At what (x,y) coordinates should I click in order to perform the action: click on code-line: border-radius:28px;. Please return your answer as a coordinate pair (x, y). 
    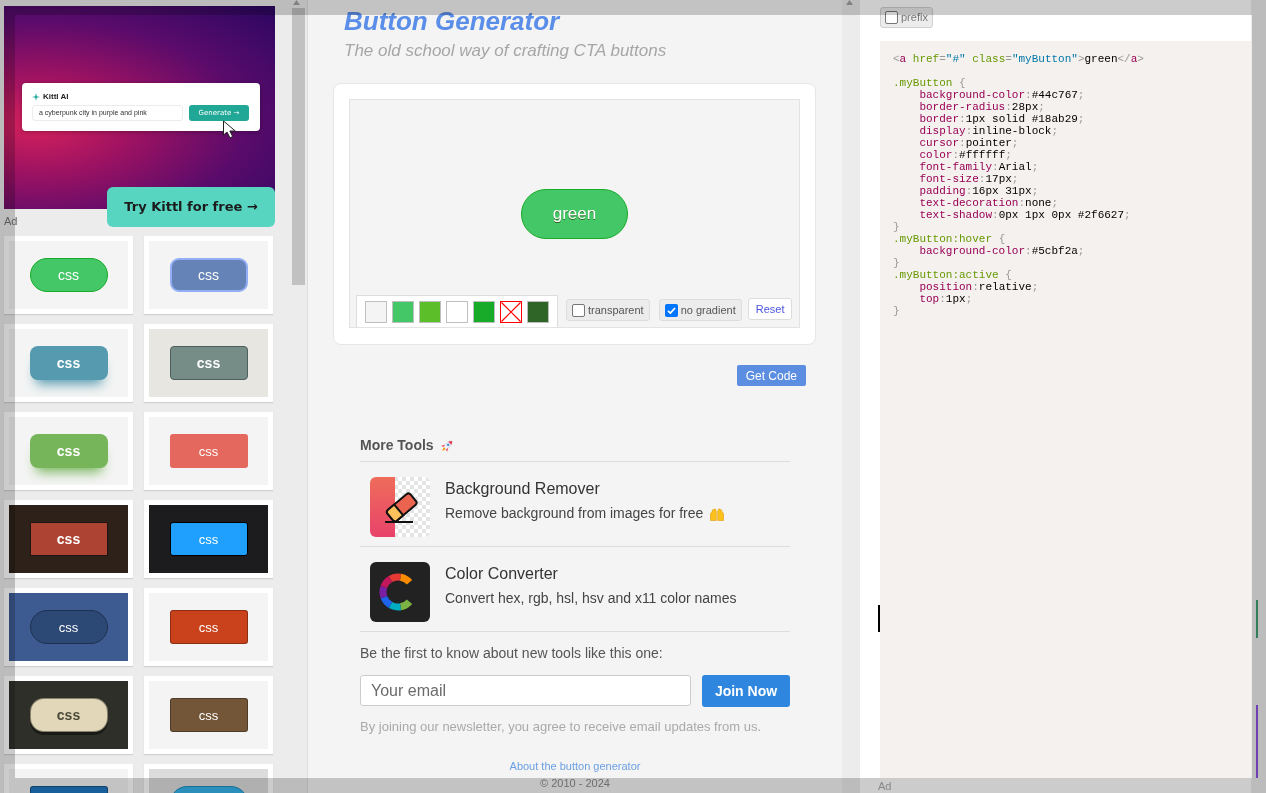
    Looking at the image, I should click on (981, 107).